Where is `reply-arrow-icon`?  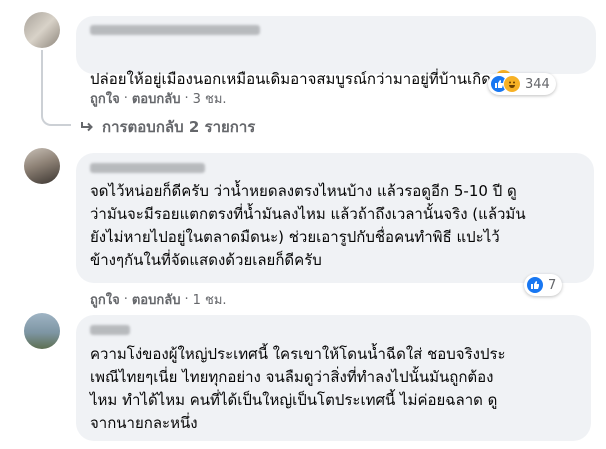 reply-arrow-icon is located at coordinates (87, 127).